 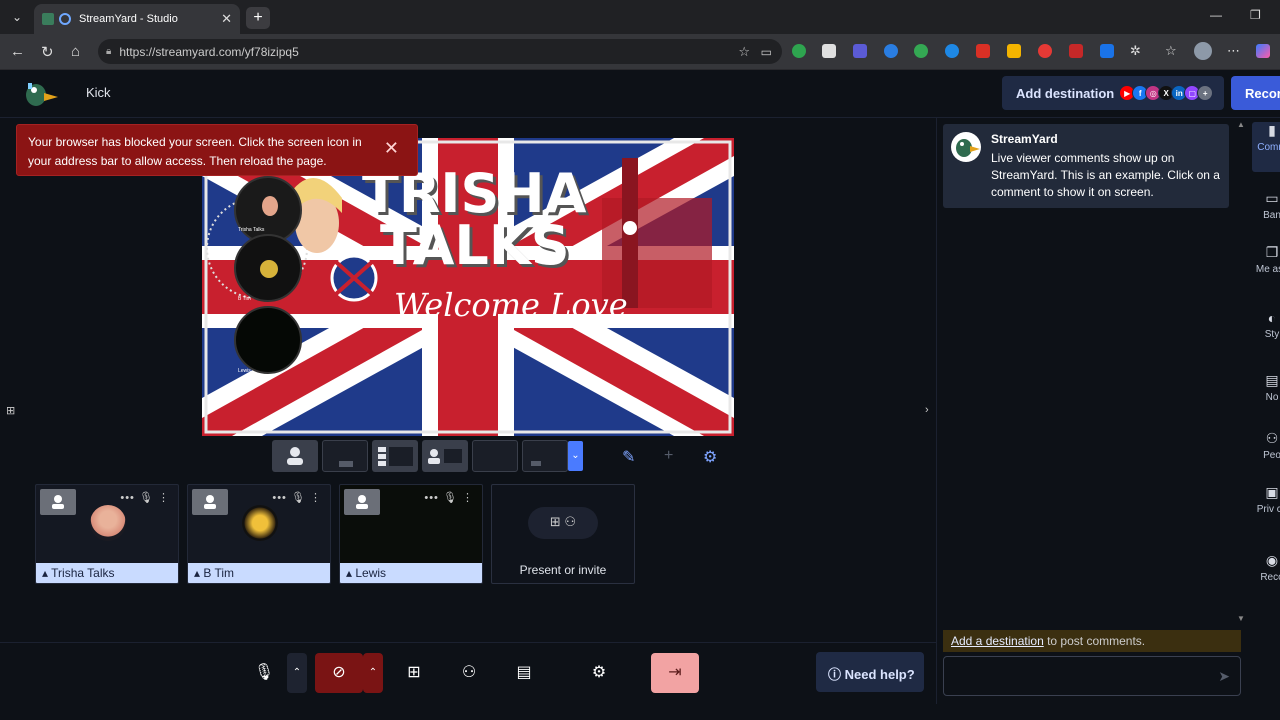 What do you see at coordinates (675, 673) in the screenshot?
I see `leave-studio-button: ⇥` at bounding box center [675, 673].